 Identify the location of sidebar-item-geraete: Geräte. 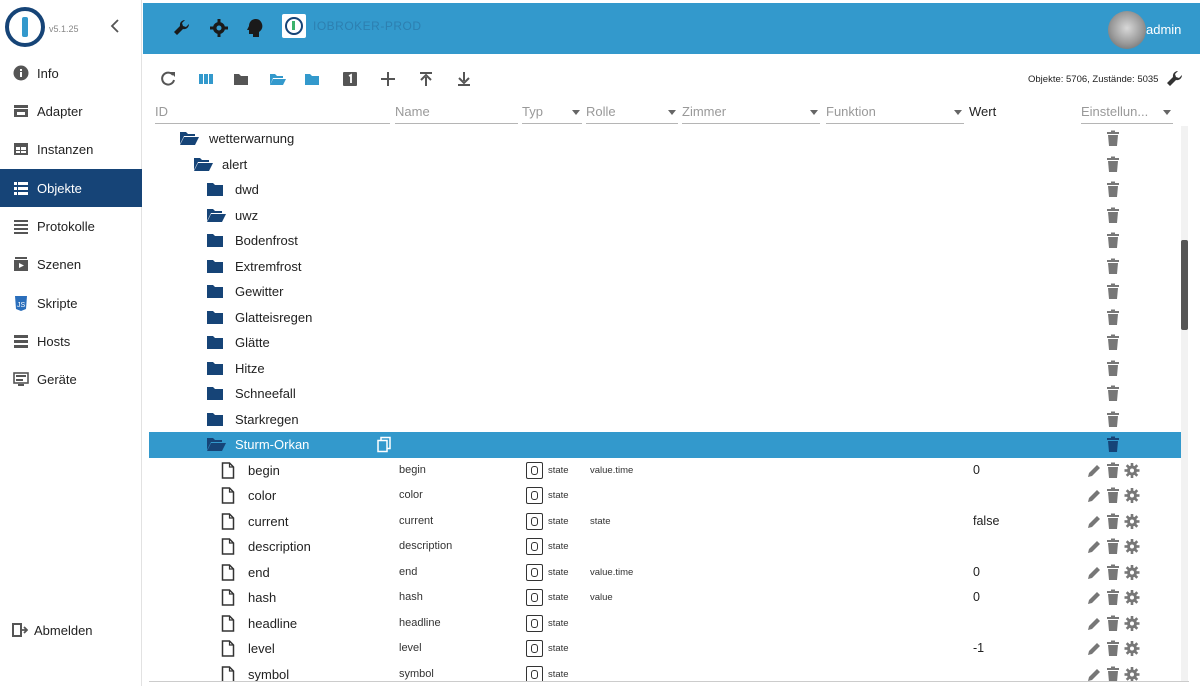
(71, 379).